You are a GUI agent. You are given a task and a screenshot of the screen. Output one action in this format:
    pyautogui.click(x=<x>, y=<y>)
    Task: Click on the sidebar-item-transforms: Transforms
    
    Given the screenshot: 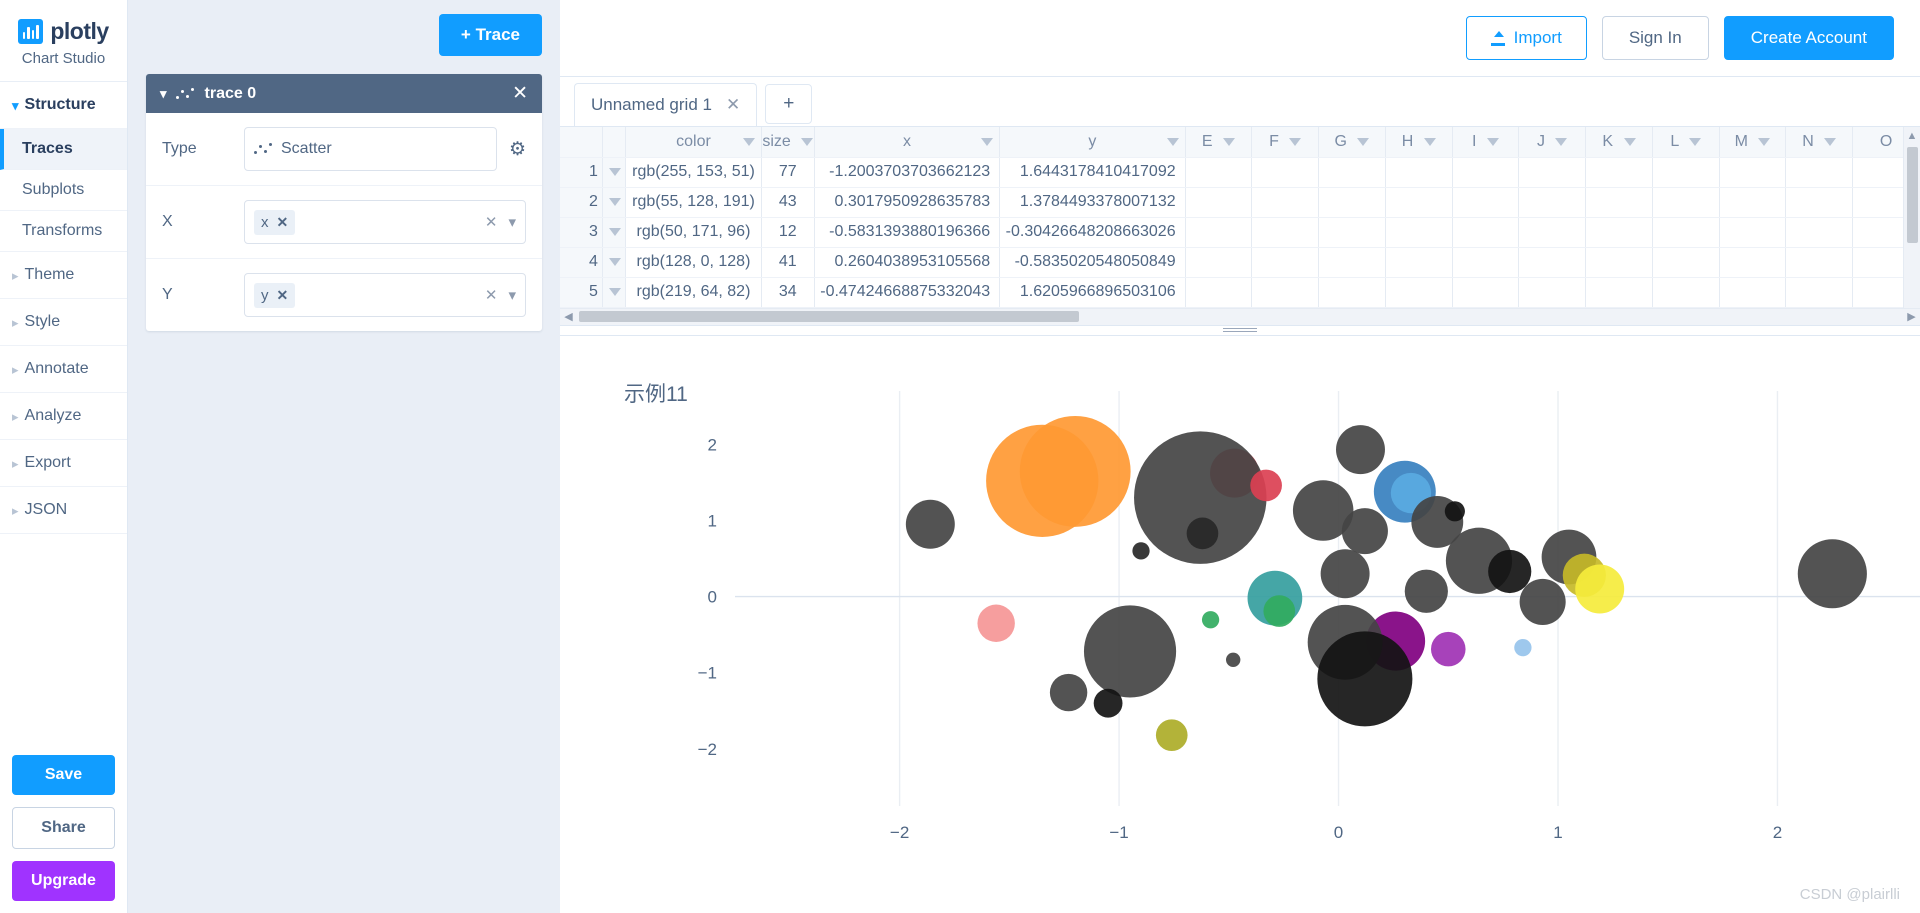 What is the action you would take?
    pyautogui.click(x=63, y=231)
    